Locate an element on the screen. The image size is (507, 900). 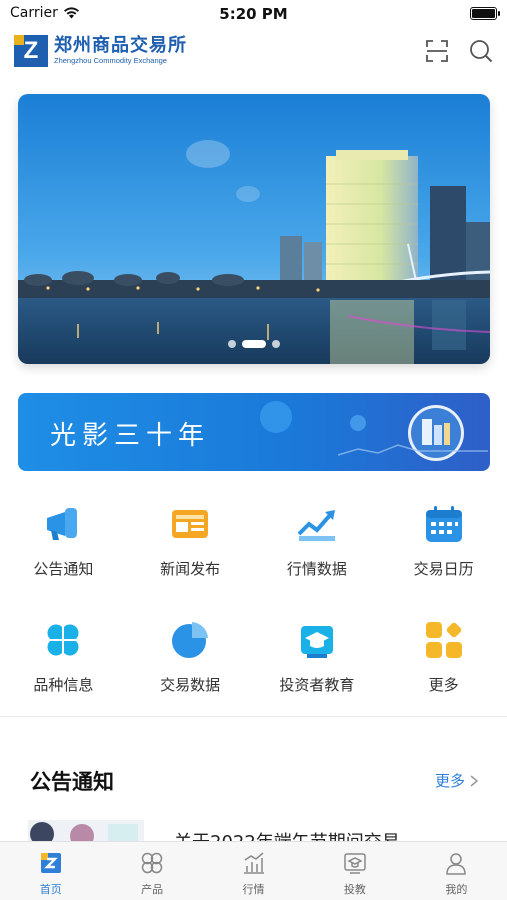
carousel-dot-active is located at coordinates (254, 344).